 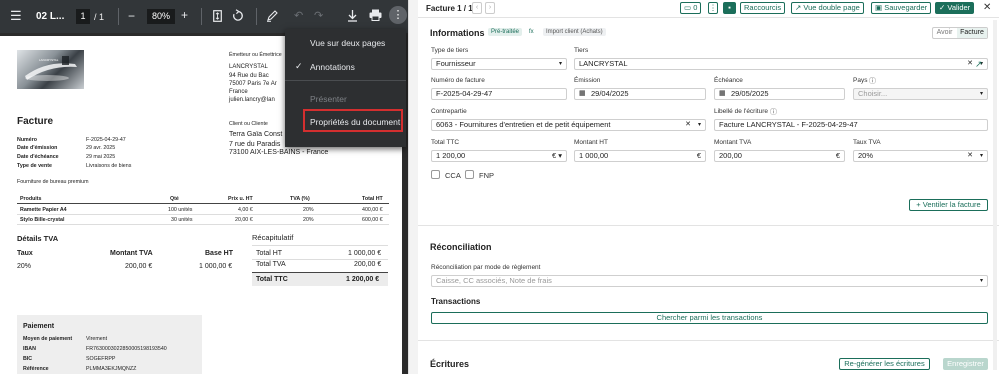 I want to click on emission-date-input: ▦ 29/04/2025, so click(x=640, y=94).